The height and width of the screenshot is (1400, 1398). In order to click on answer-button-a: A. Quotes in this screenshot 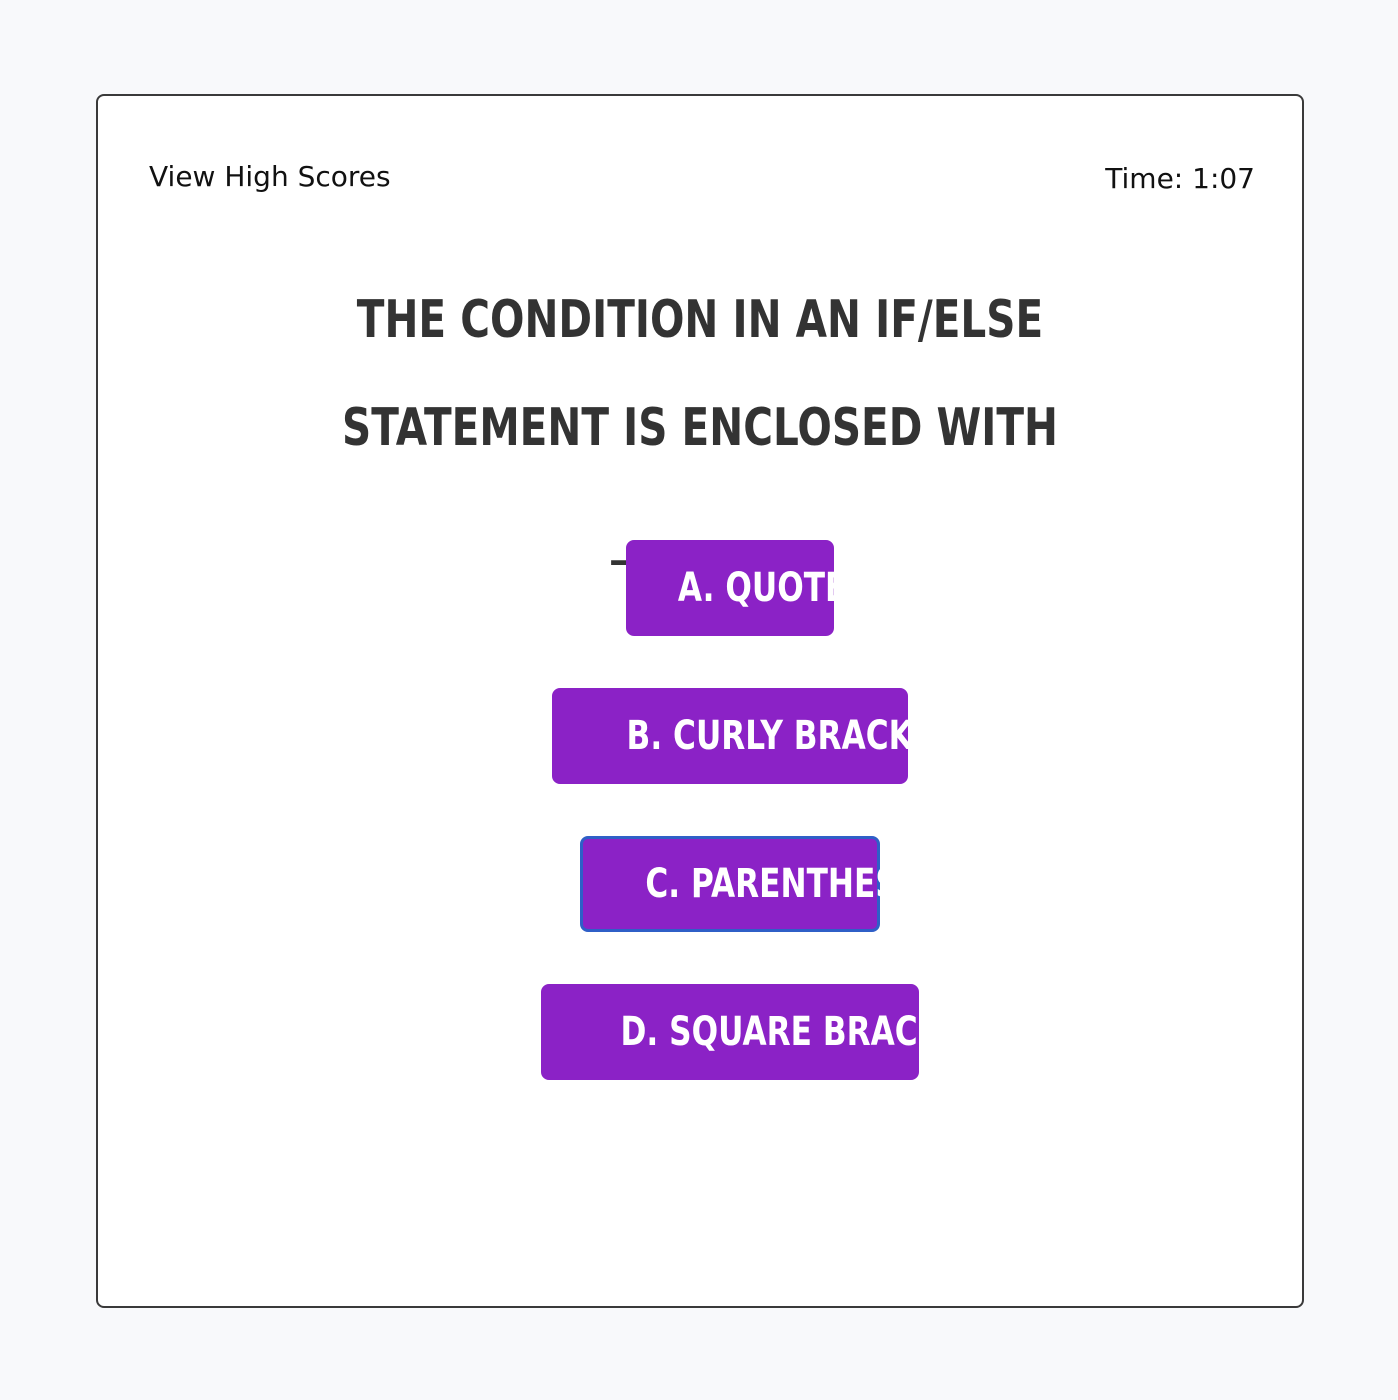, I will do `click(747, 588)`.